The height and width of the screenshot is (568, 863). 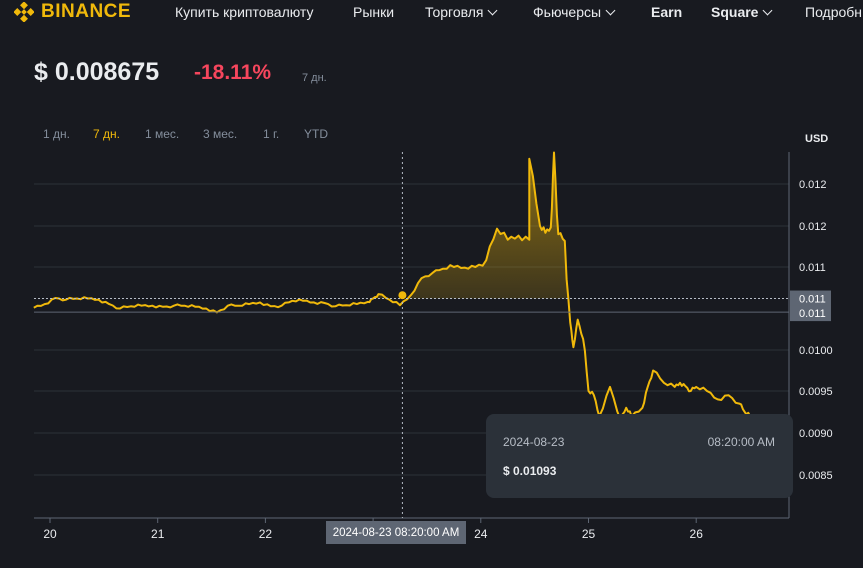 I want to click on tooltip-date: 2024-08-23, so click(x=534, y=442).